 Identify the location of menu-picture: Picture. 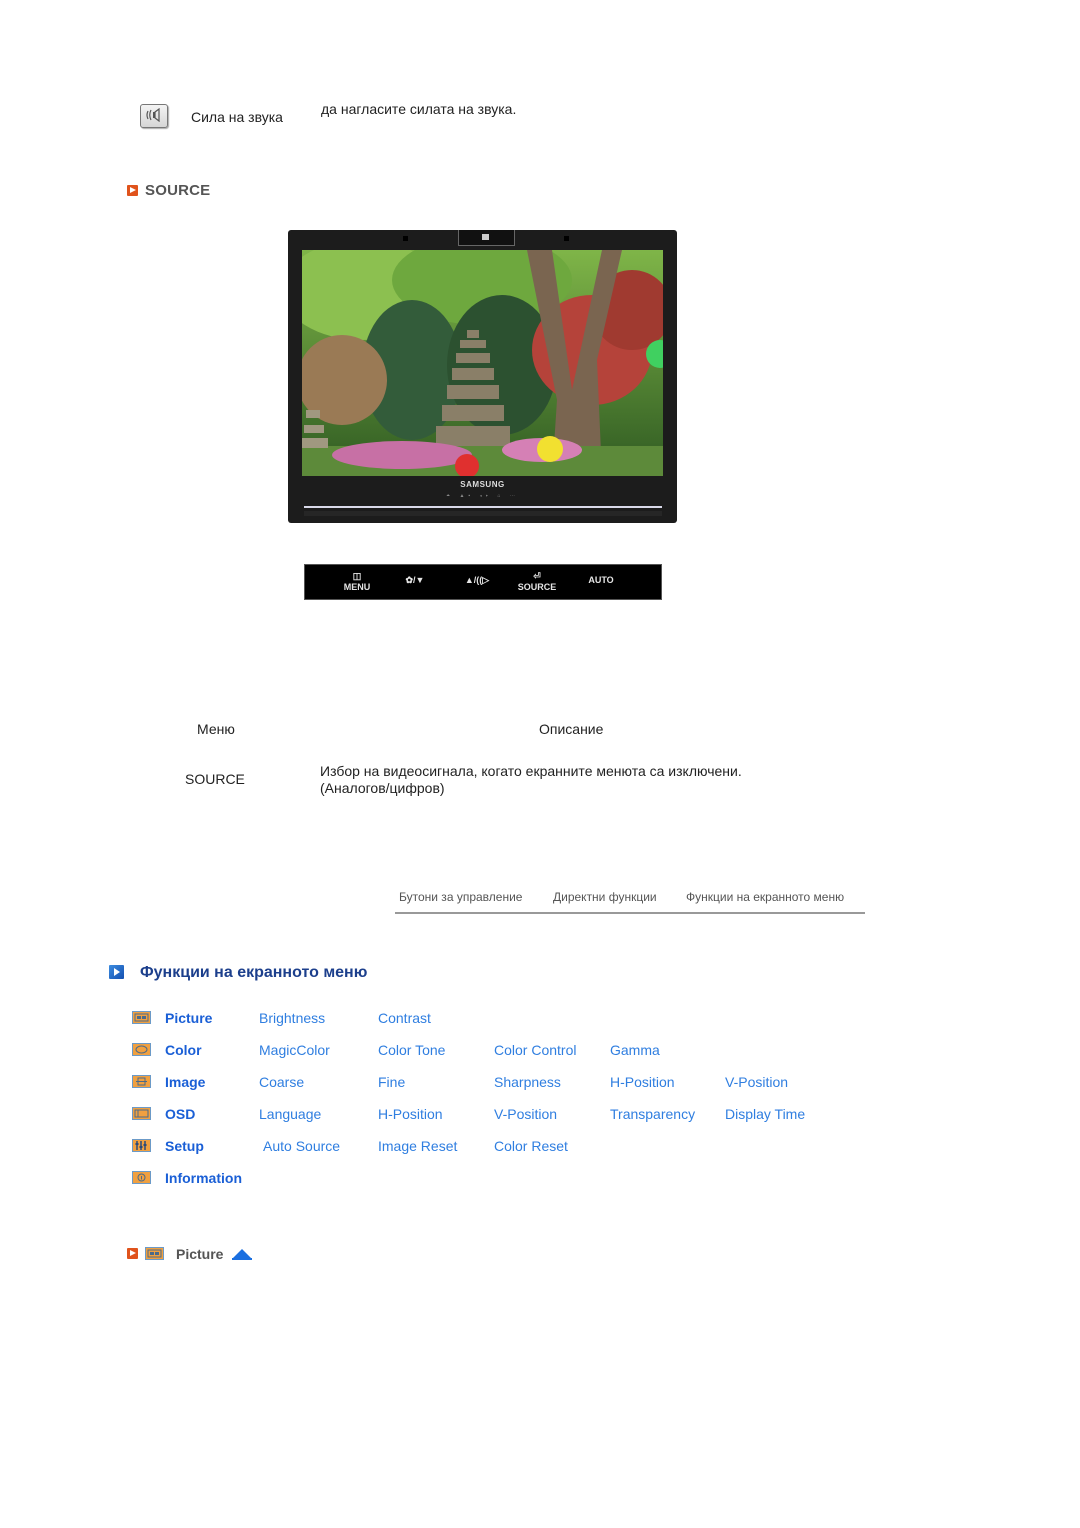
(188, 1018).